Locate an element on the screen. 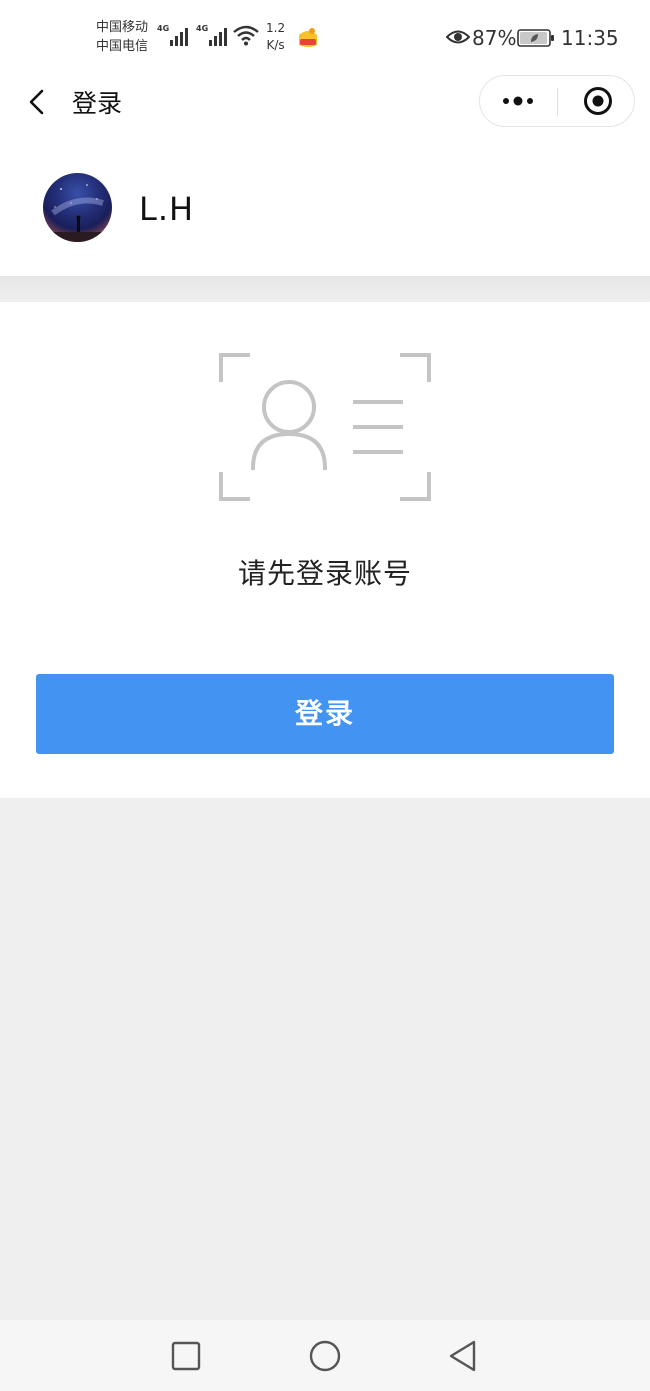 The width and height of the screenshot is (650, 1391). back-icon is located at coordinates (36, 102).